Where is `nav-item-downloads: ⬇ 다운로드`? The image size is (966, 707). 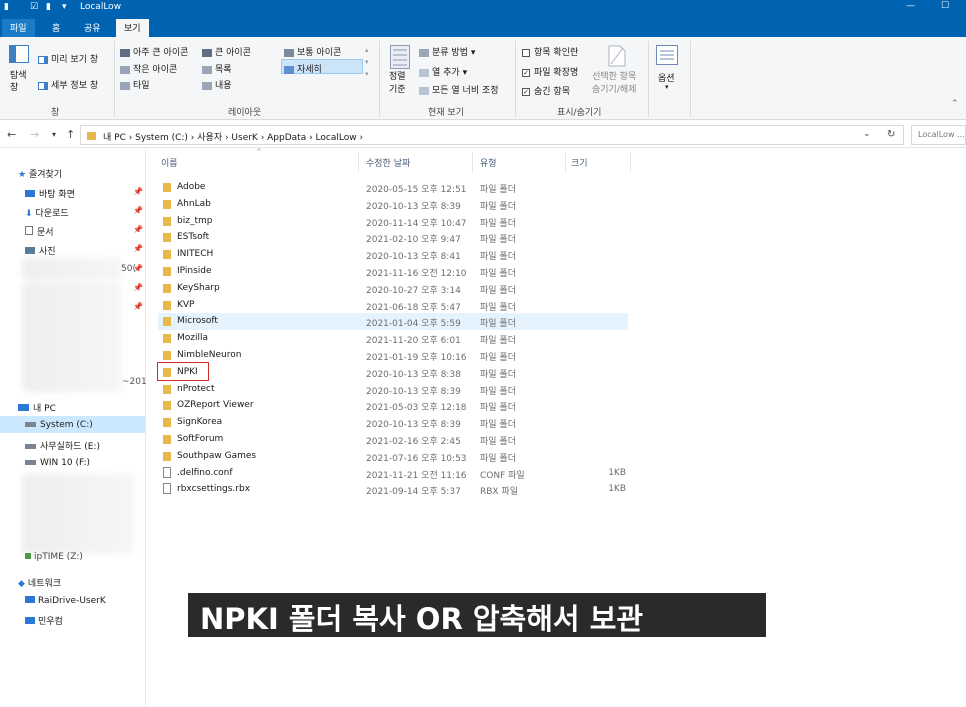 nav-item-downloads: ⬇ 다운로드 is located at coordinates (47, 212).